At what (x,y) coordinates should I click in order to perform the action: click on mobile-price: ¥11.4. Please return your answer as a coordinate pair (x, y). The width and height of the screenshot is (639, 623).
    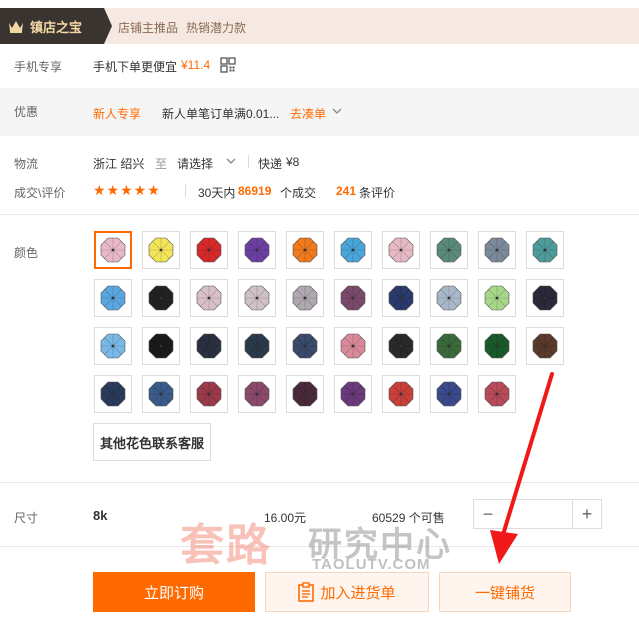
    Looking at the image, I should click on (196, 65).